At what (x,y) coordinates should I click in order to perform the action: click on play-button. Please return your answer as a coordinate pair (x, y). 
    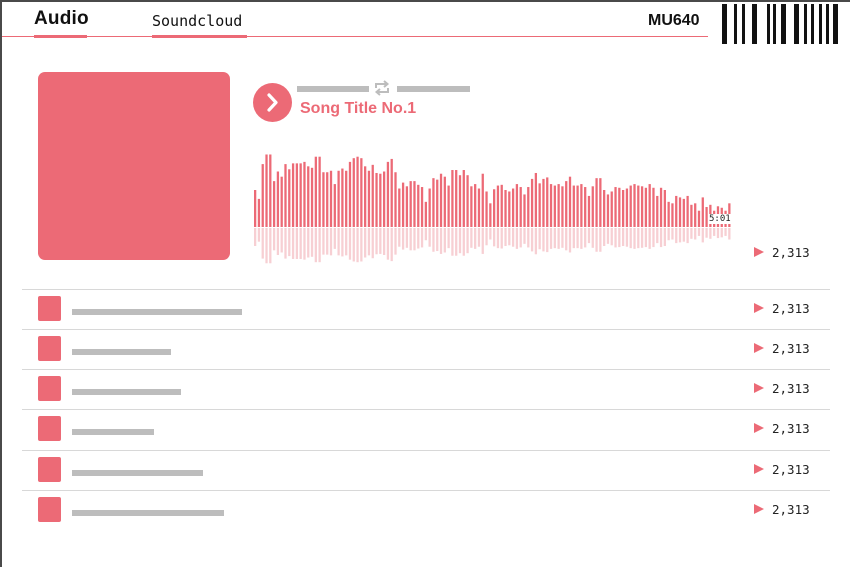
    Looking at the image, I should click on (272, 102).